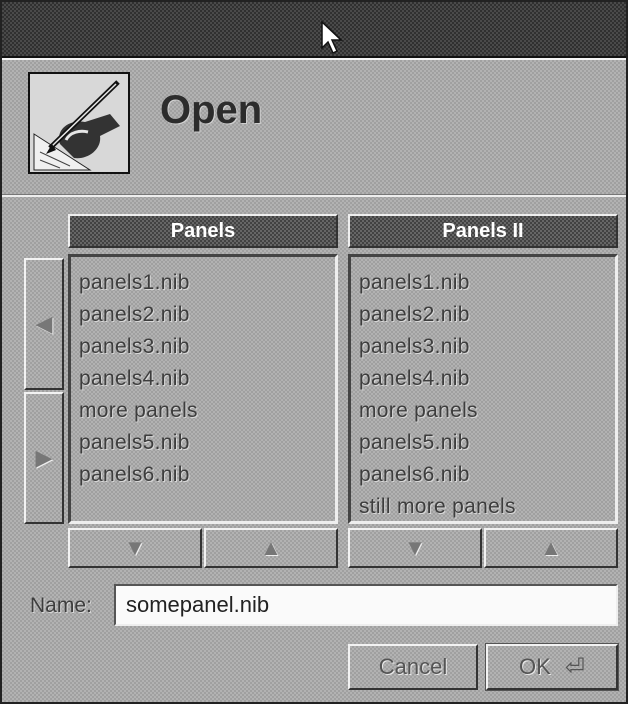  Describe the element at coordinates (314, 195) in the screenshot. I see `header-divider` at that location.